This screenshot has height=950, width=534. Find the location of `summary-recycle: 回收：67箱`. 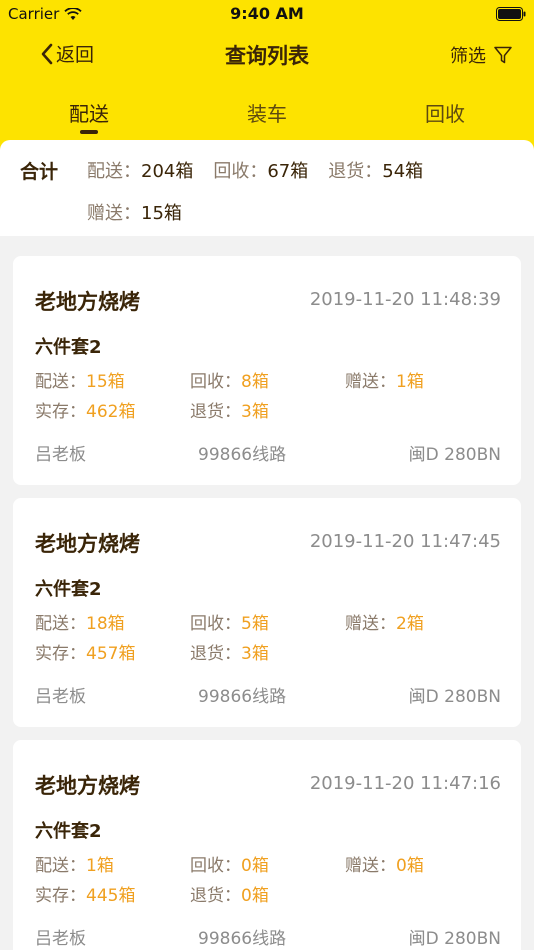

summary-recycle: 回收：67箱 is located at coordinates (260, 170).